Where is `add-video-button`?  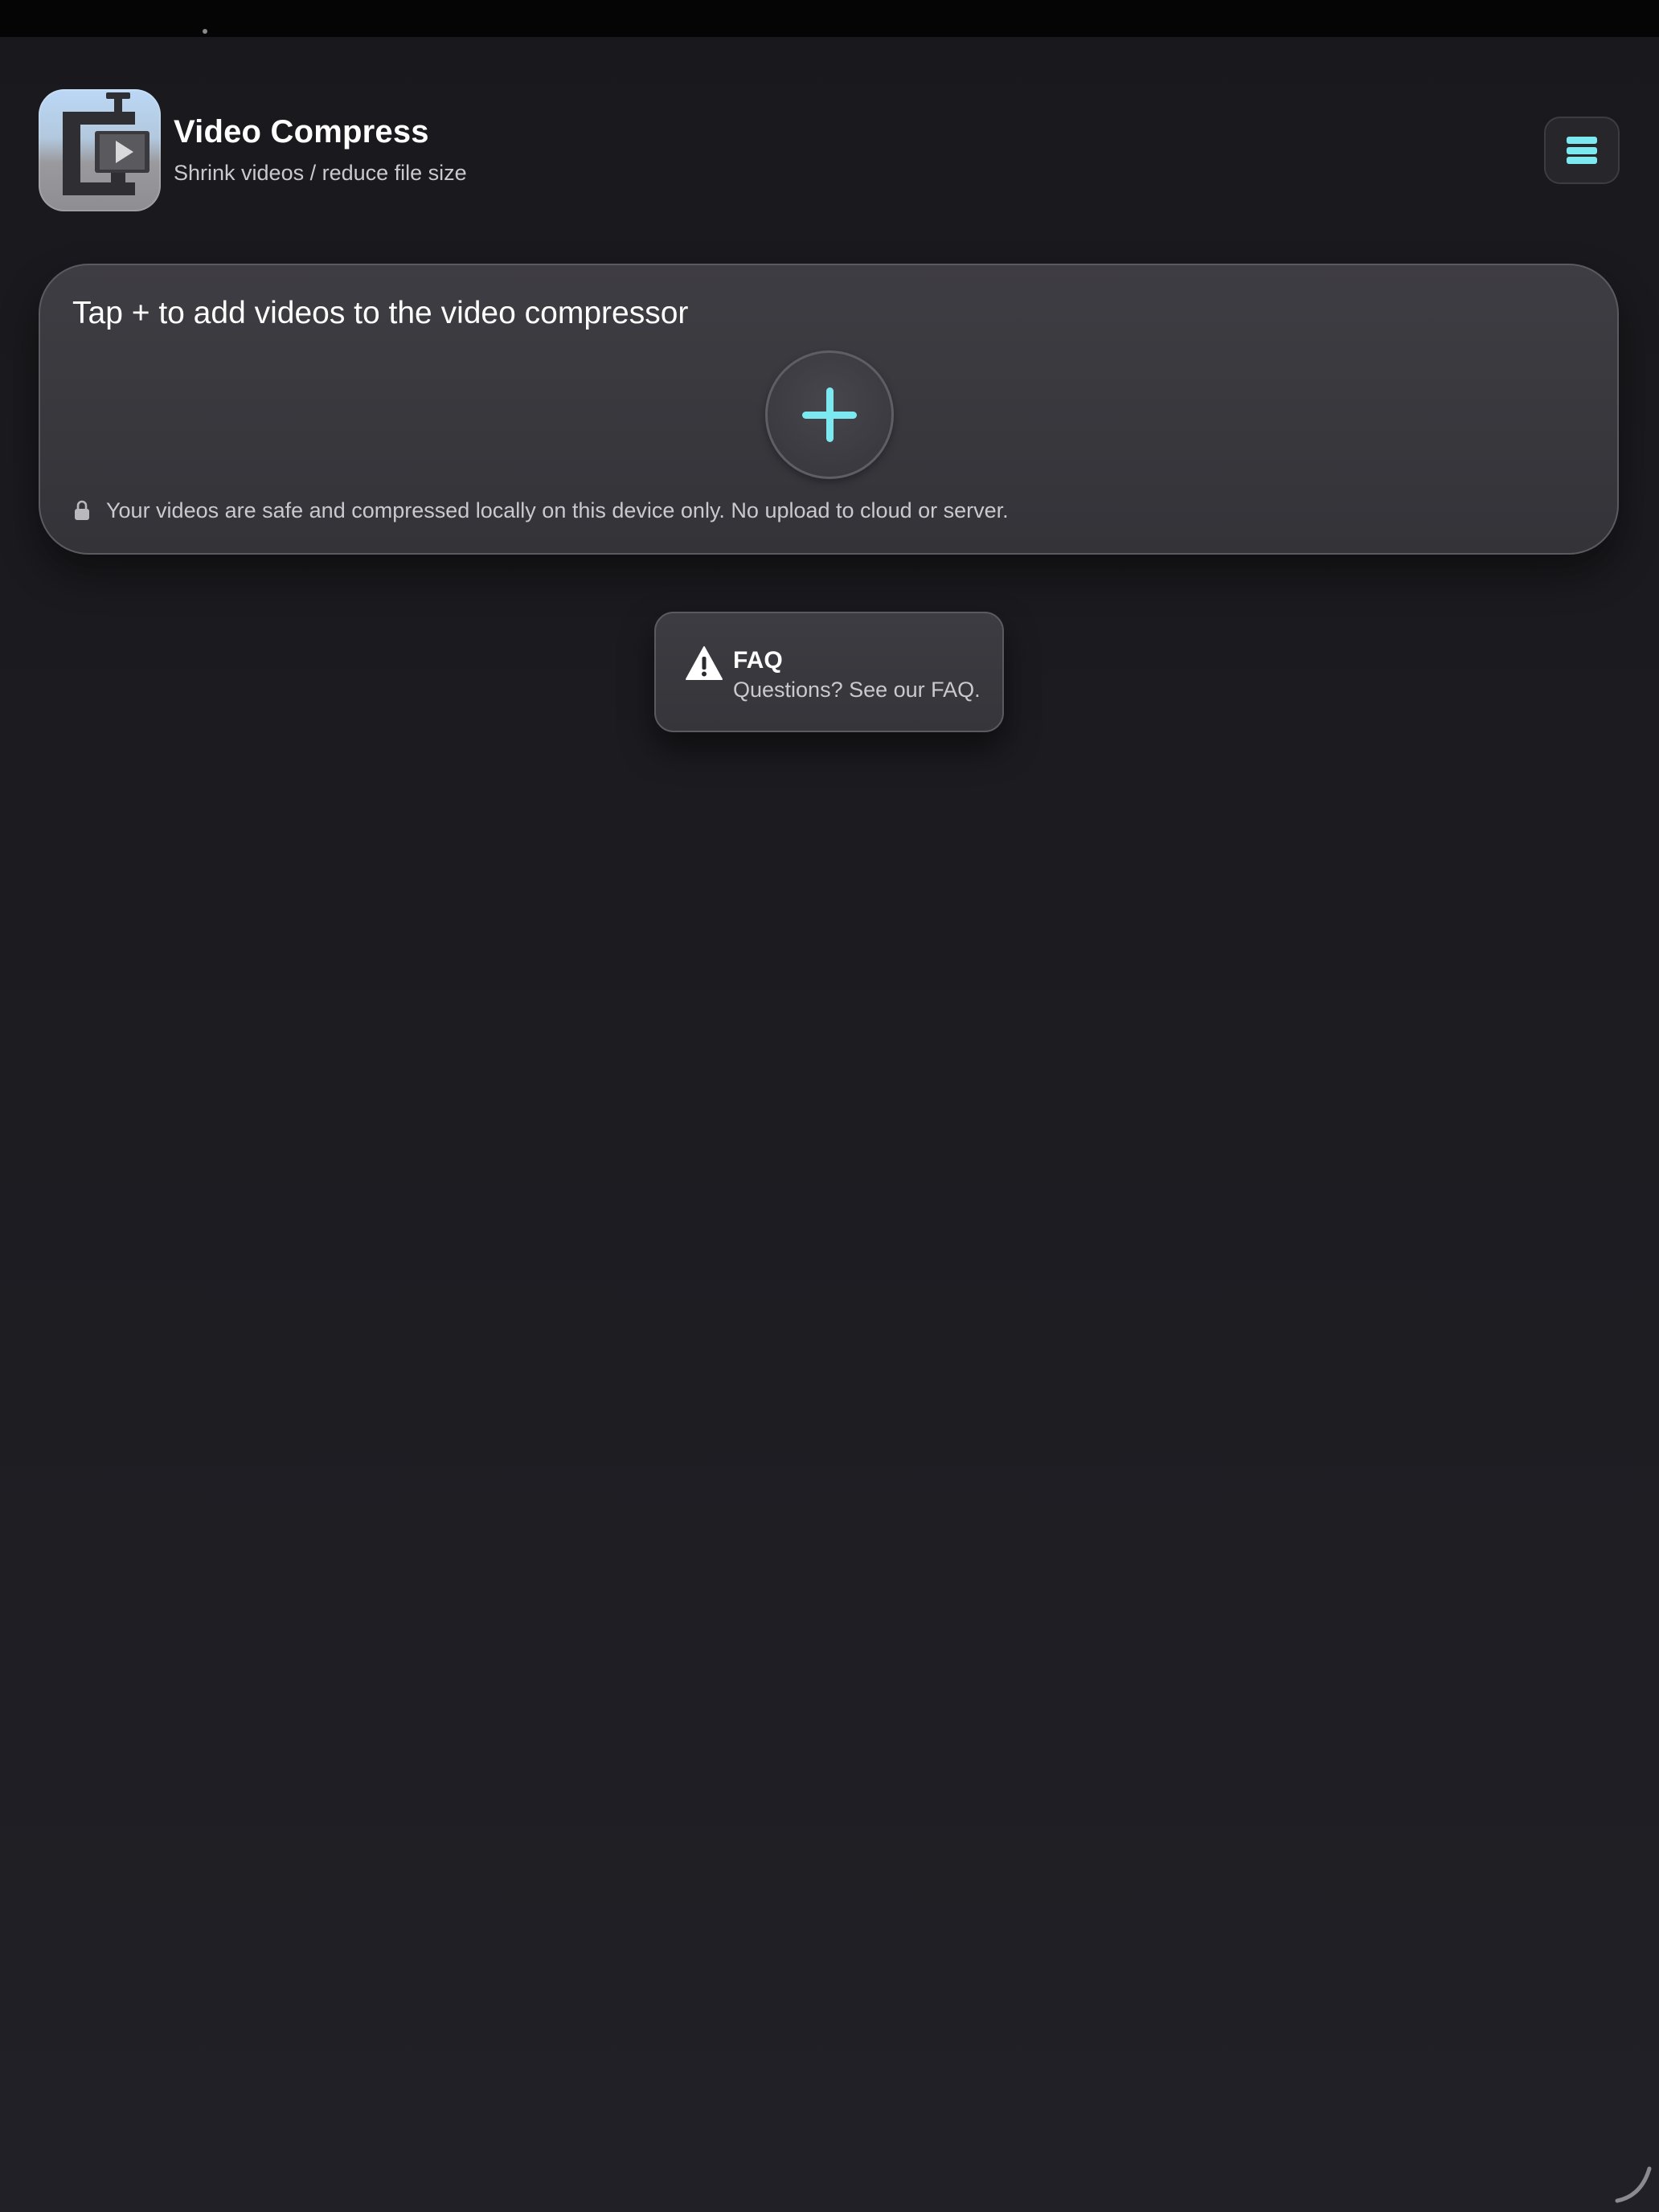
add-video-button is located at coordinates (829, 414).